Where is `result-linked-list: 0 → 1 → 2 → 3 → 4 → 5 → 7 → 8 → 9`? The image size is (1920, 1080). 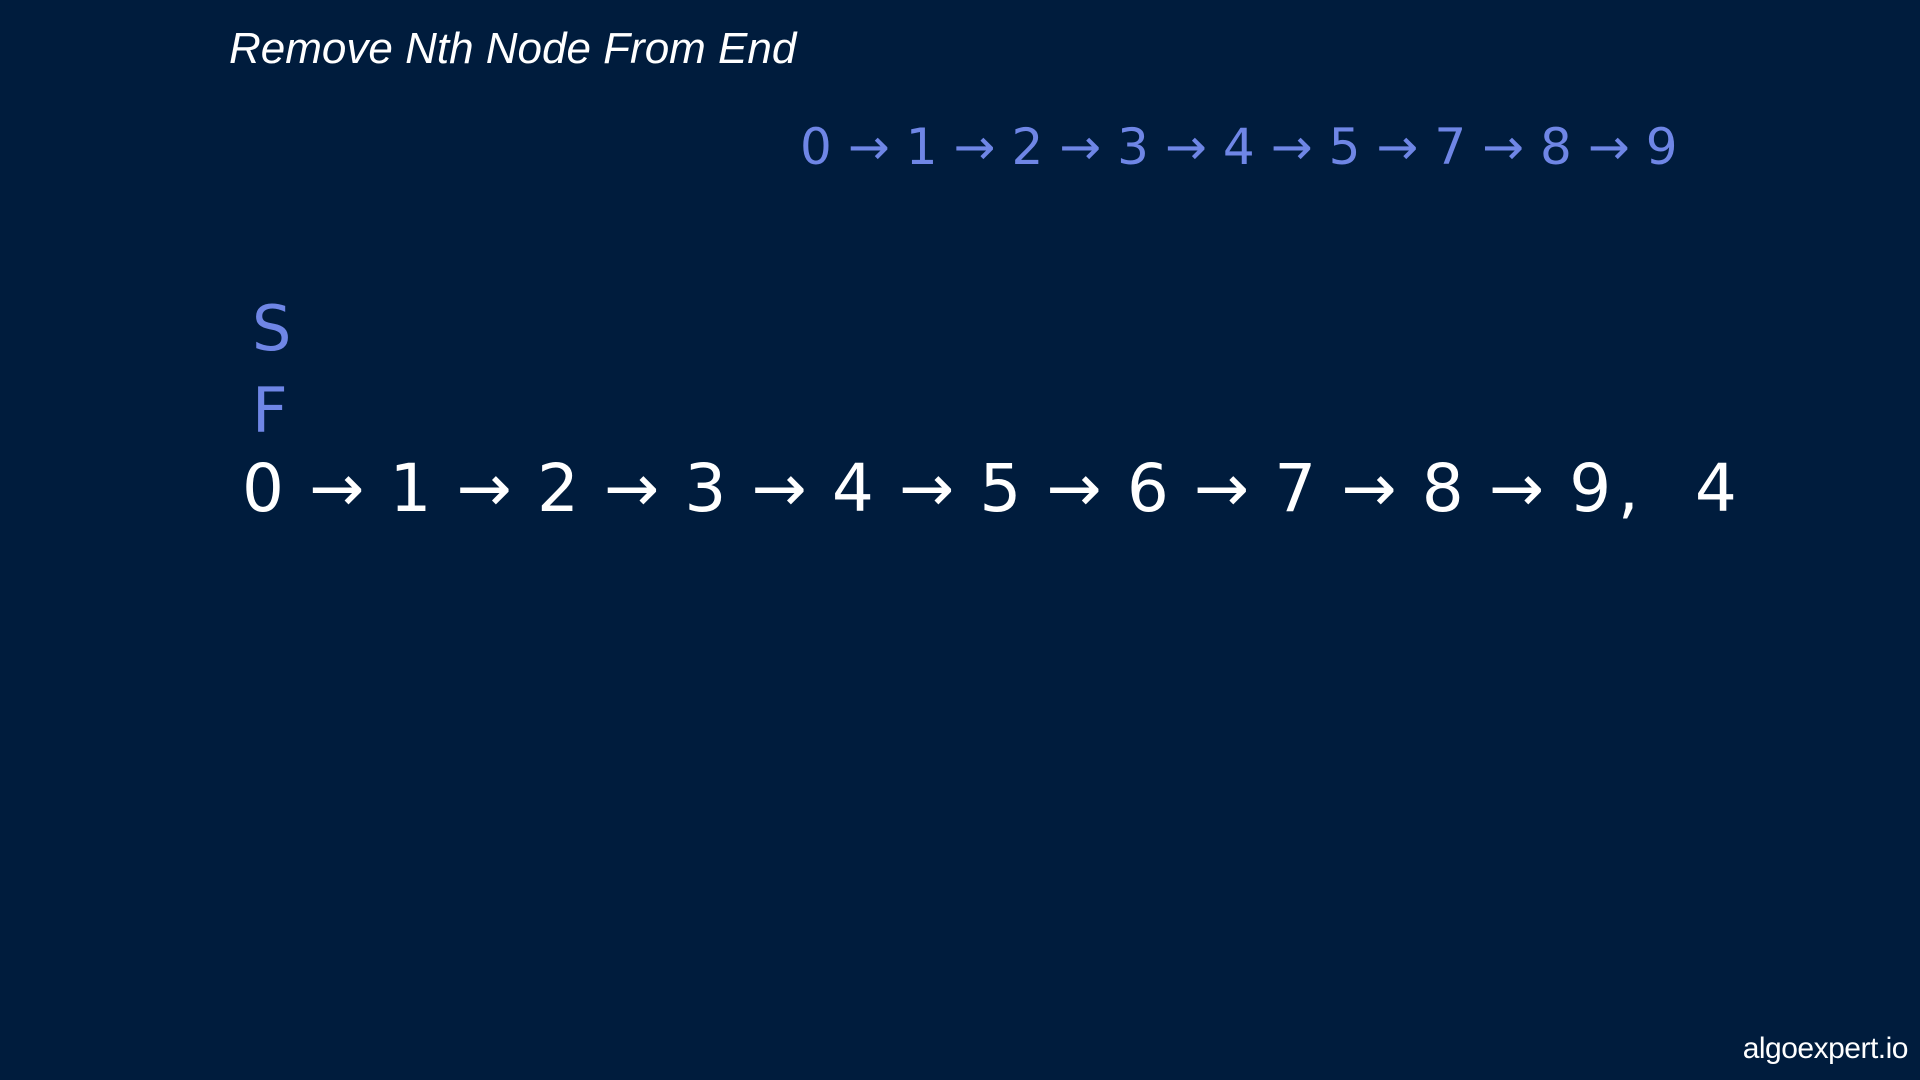
result-linked-list: 0 → 1 → 2 → 3 → 4 → 5 → 7 → 8 → 9 is located at coordinates (1239, 147).